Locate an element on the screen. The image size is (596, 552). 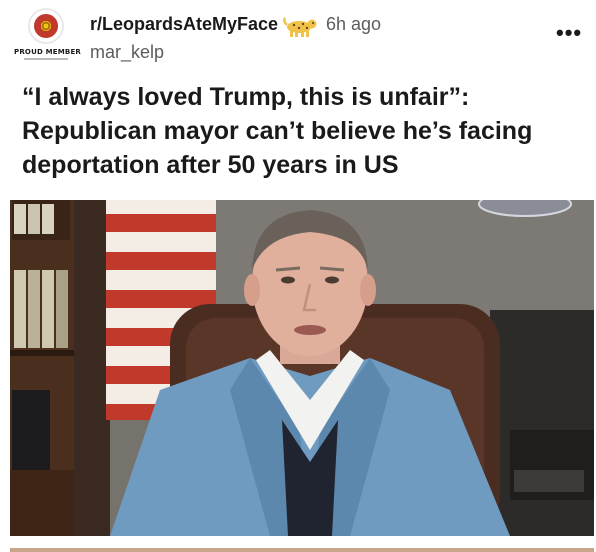
subreddit-avatar is located at coordinates (46, 26).